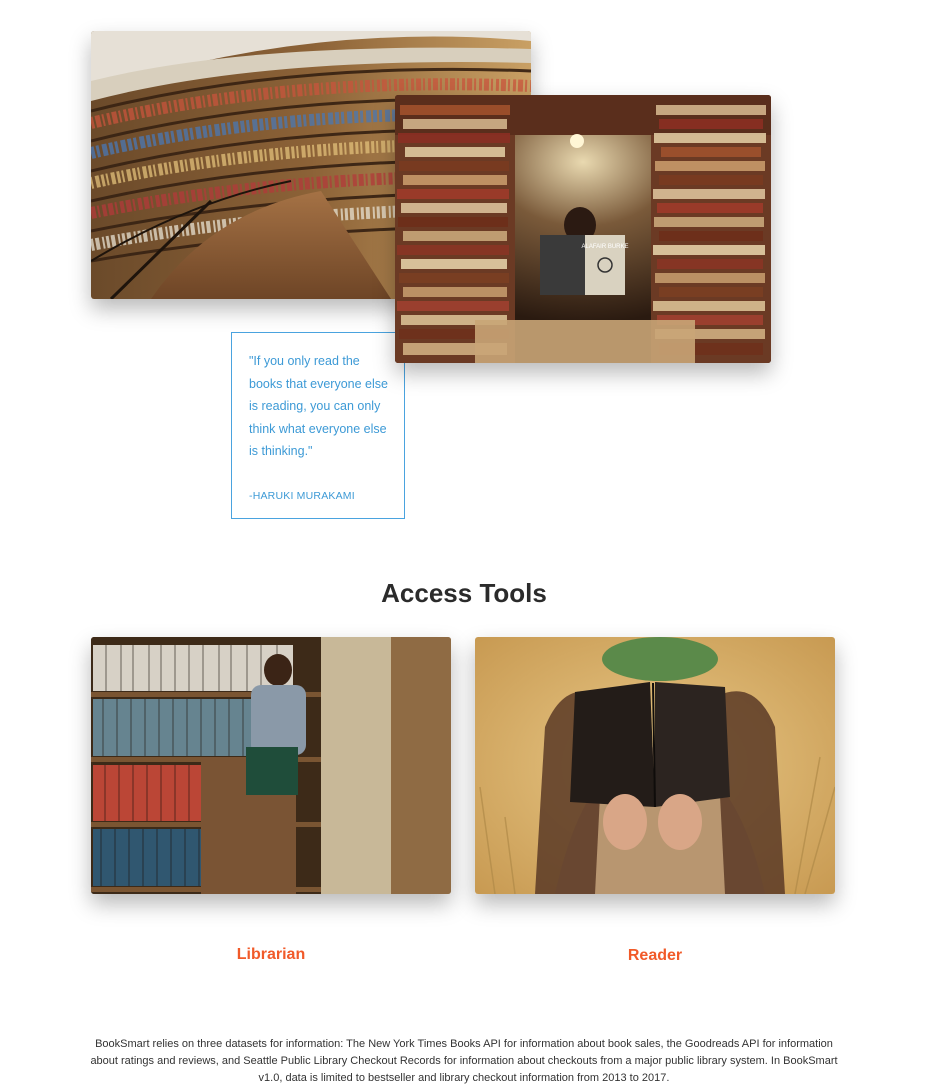 The height and width of the screenshot is (1087, 928). I want to click on access-tools-title: Access Tools, so click(464, 593).